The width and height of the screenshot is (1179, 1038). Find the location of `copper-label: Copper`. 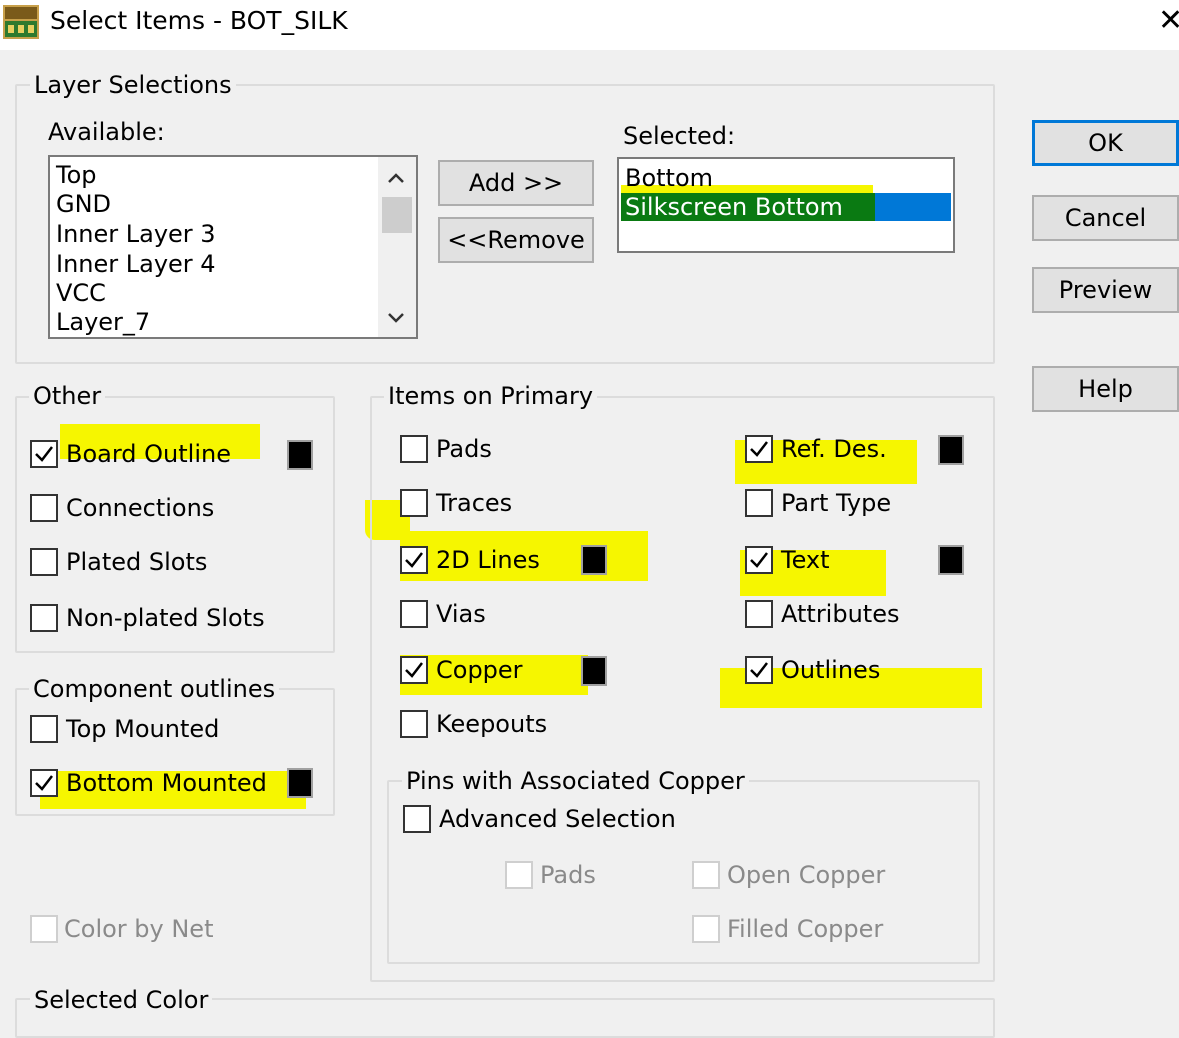

copper-label: Copper is located at coordinates (479, 670).